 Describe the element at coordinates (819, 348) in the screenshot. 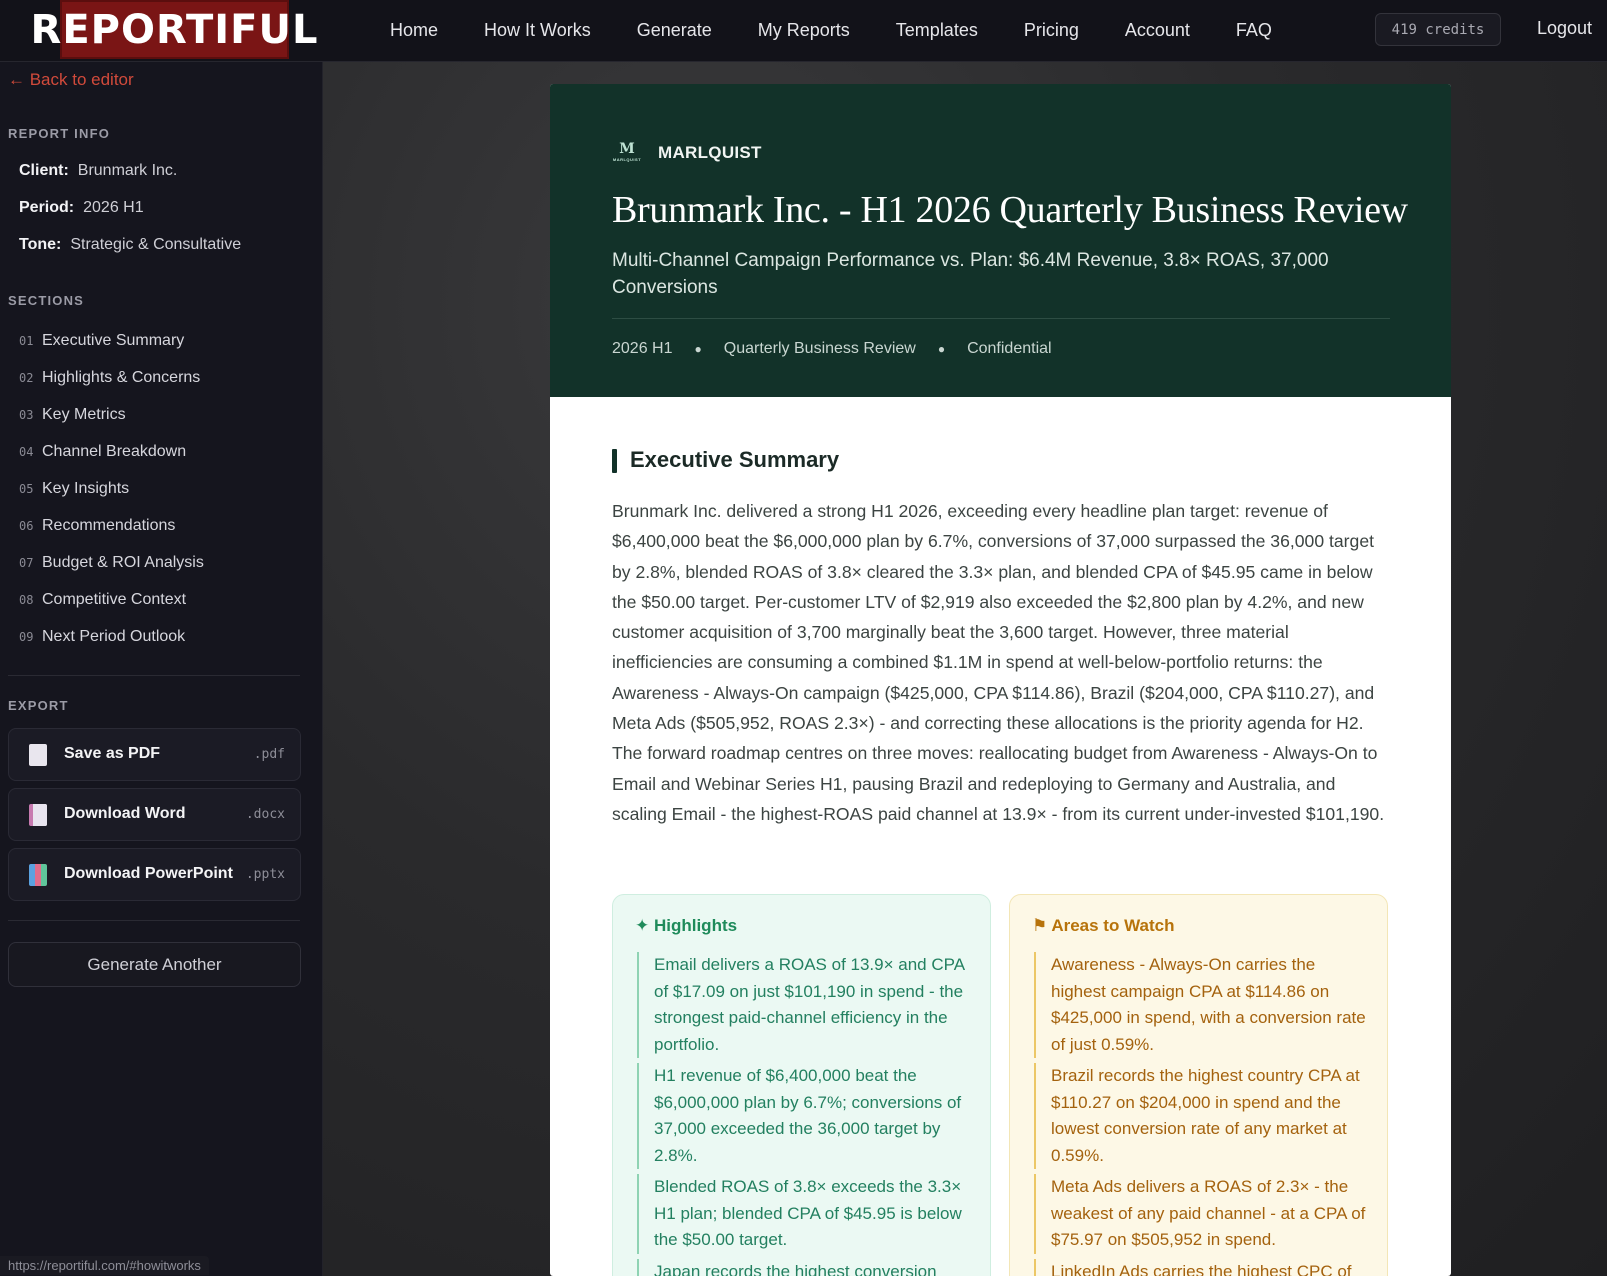

I see `meta-type: Quarterly Business Review` at that location.